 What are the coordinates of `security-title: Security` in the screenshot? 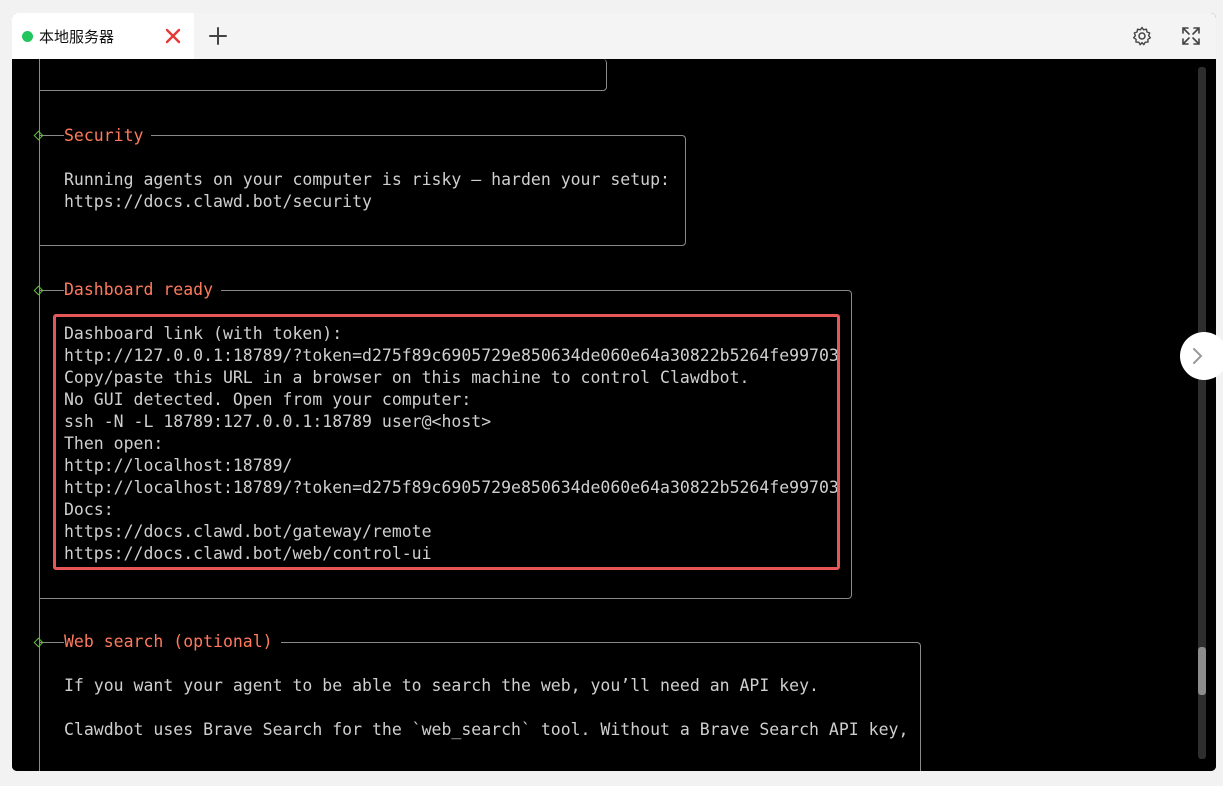 It's located at (108, 136).